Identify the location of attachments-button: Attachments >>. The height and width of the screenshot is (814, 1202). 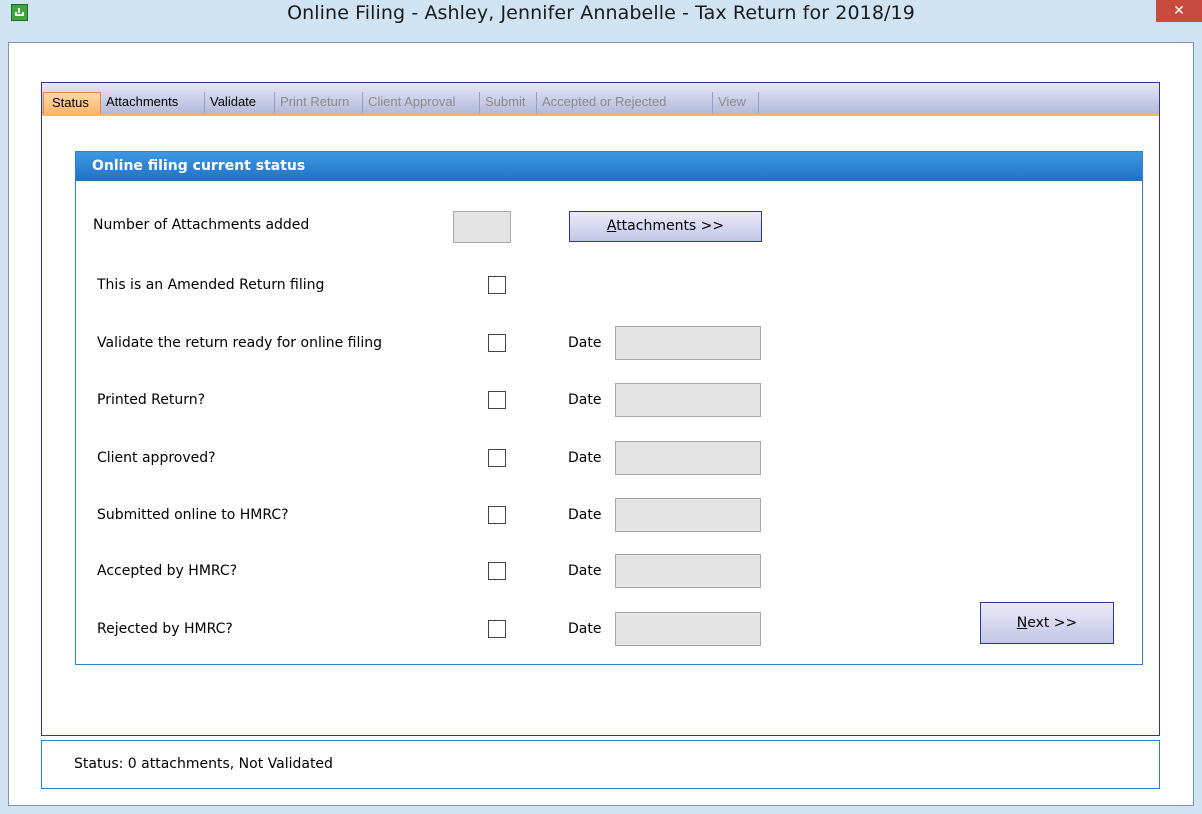
(665, 226).